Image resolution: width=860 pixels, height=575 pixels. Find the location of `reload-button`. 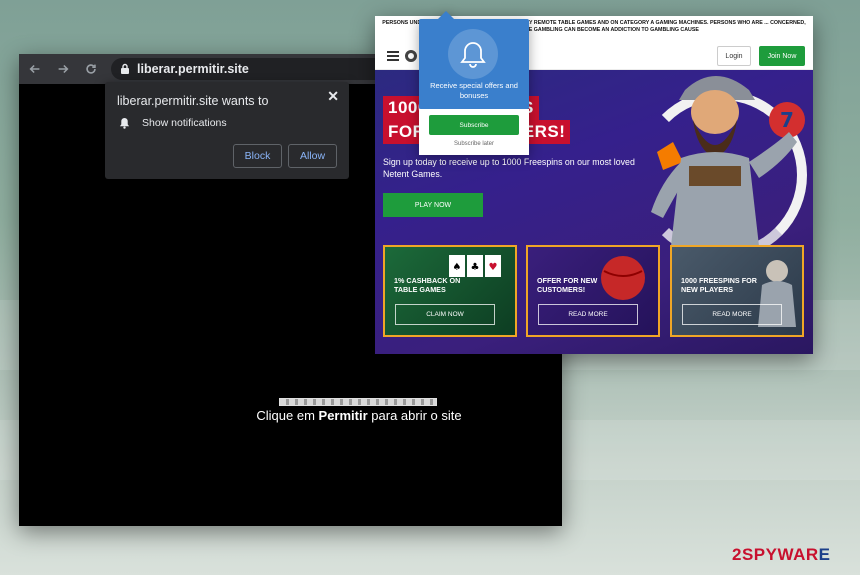

reload-button is located at coordinates (91, 69).